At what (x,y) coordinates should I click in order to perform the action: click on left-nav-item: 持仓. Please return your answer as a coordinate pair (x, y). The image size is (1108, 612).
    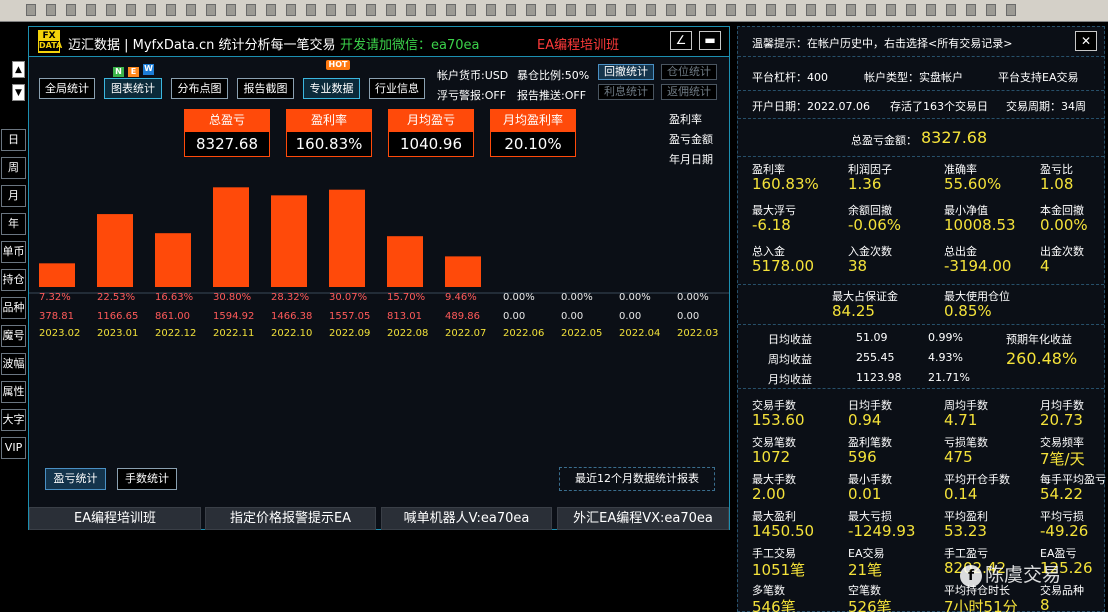
    Looking at the image, I should click on (13, 280).